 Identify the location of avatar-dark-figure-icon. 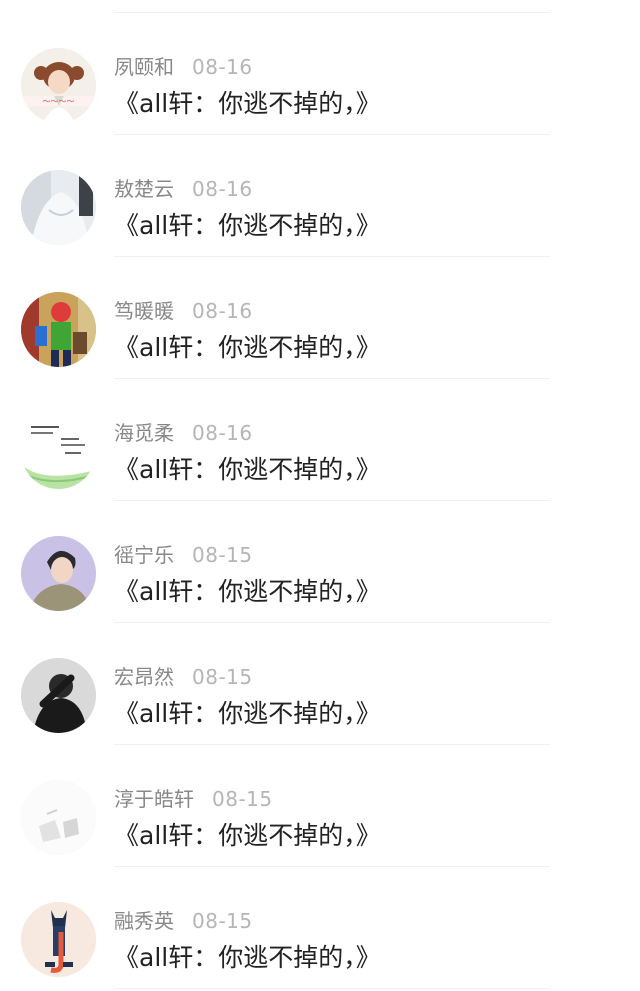
(58, 695).